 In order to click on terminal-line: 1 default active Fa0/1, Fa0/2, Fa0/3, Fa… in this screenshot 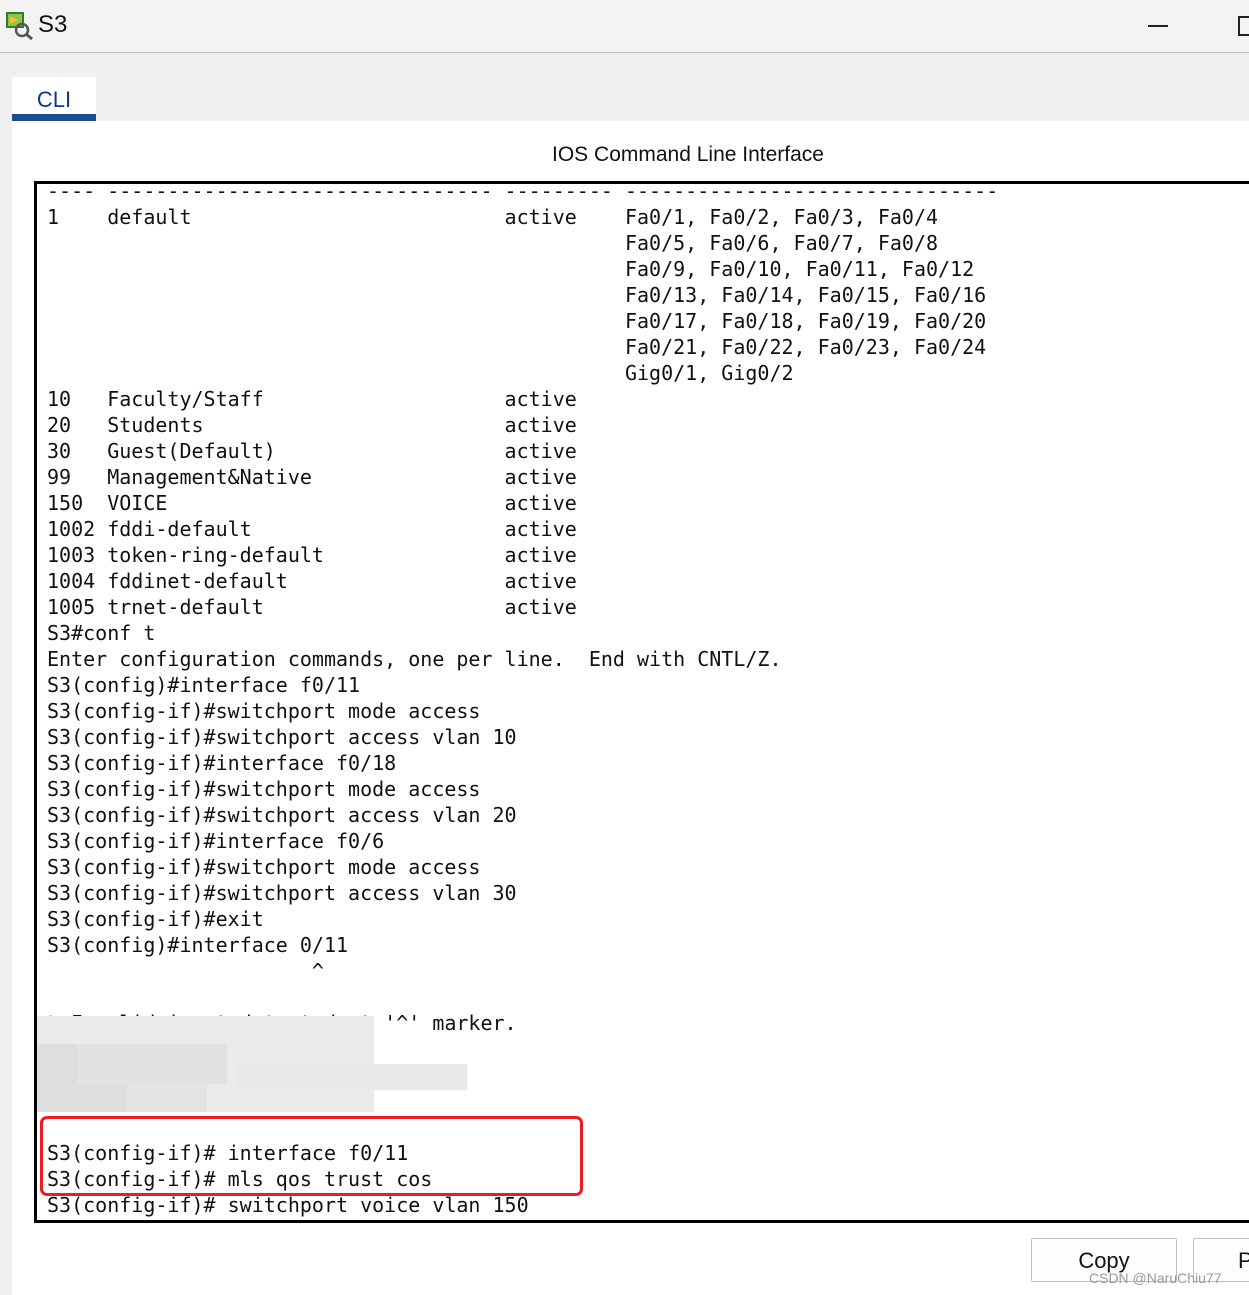, I will do `click(493, 217)`.